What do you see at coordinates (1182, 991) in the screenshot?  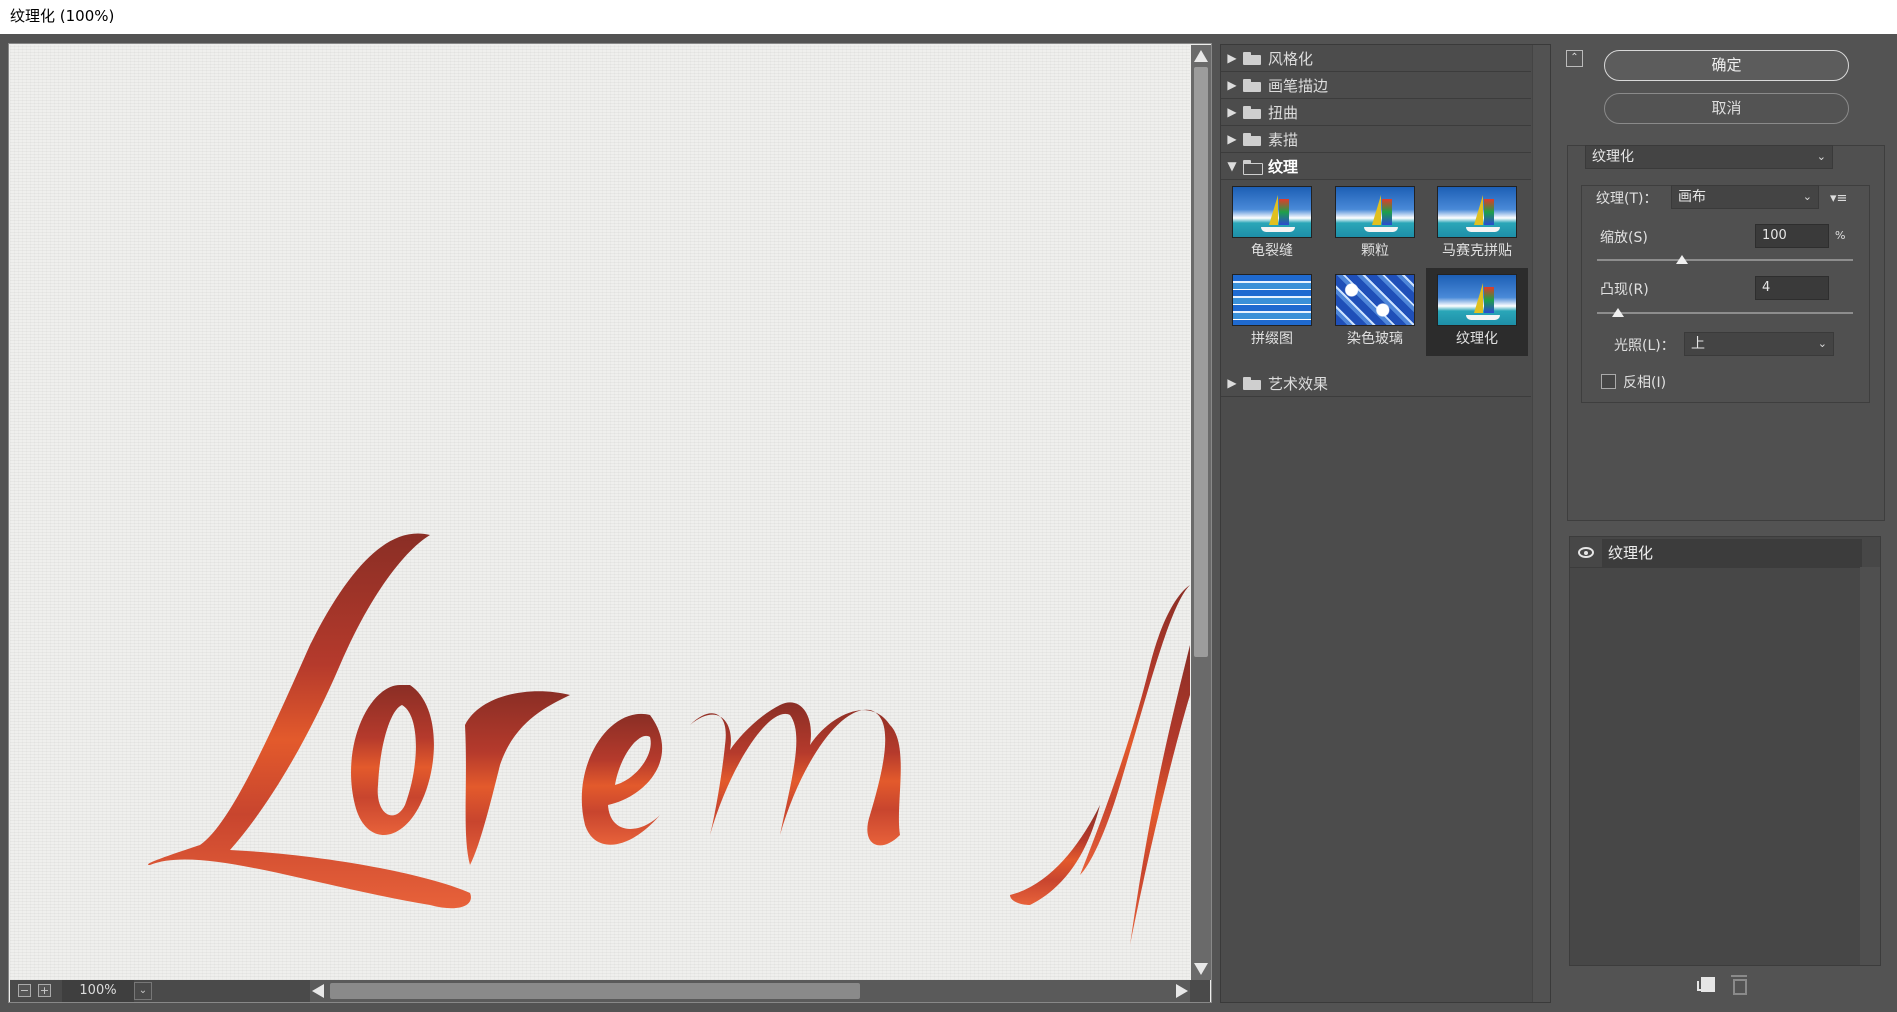 I see `scroll-right-arrow-icon` at bounding box center [1182, 991].